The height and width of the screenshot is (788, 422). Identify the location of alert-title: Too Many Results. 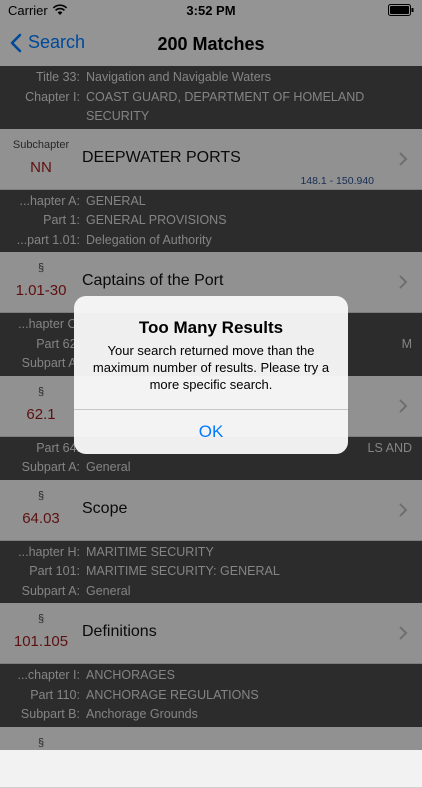
(211, 327).